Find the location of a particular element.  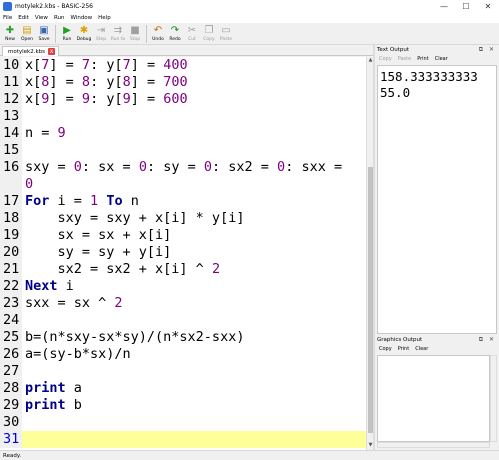

graphics-output-clear-button: Clear is located at coordinates (421, 349).